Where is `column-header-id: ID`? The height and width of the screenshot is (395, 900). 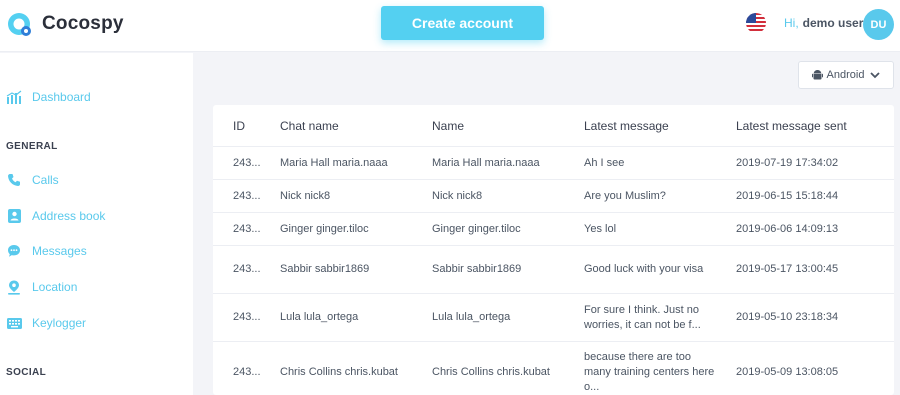
column-header-id: ID is located at coordinates (246, 126).